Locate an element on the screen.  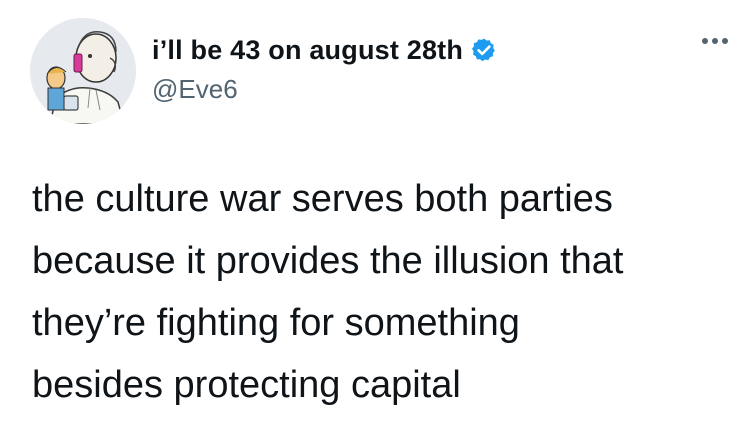
sketch-portrait-icon is located at coordinates (83, 71).